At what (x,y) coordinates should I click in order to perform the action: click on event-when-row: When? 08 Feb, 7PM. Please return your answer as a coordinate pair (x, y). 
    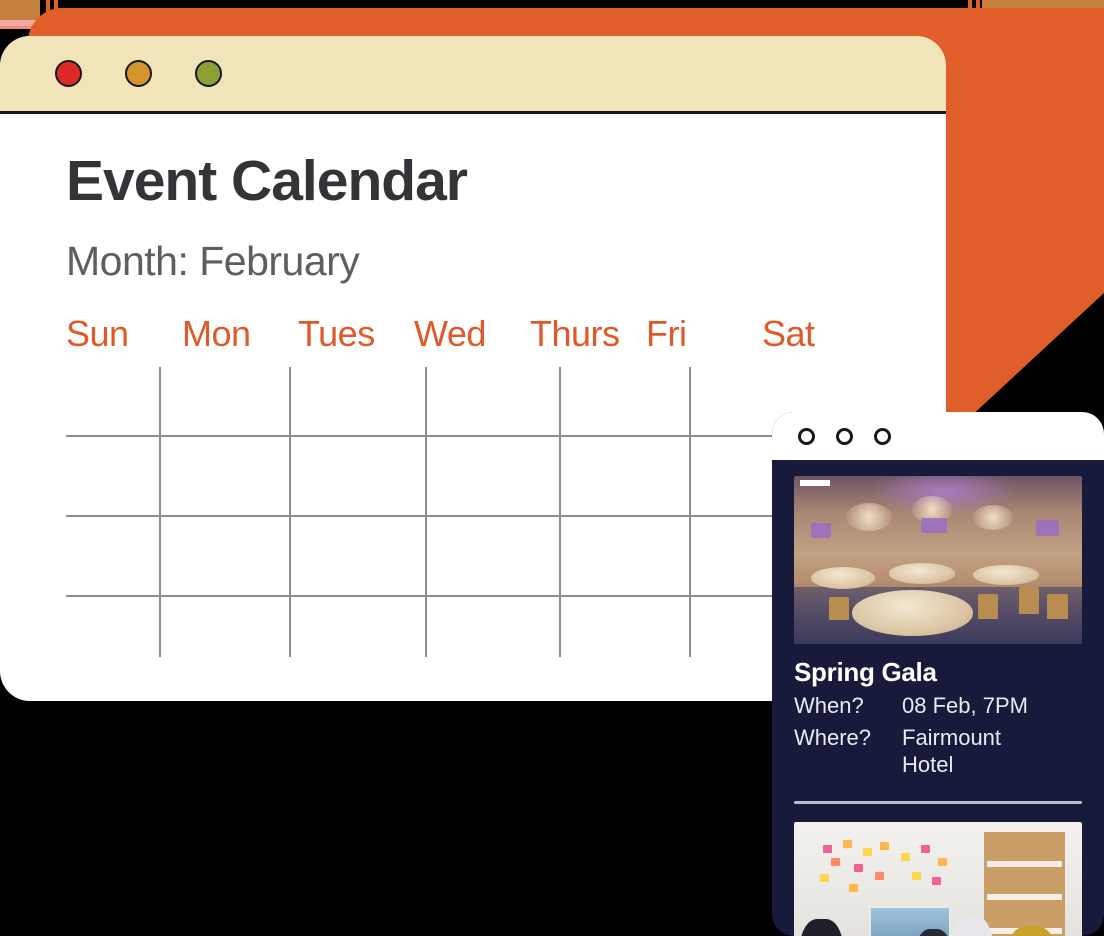
    Looking at the image, I should click on (938, 706).